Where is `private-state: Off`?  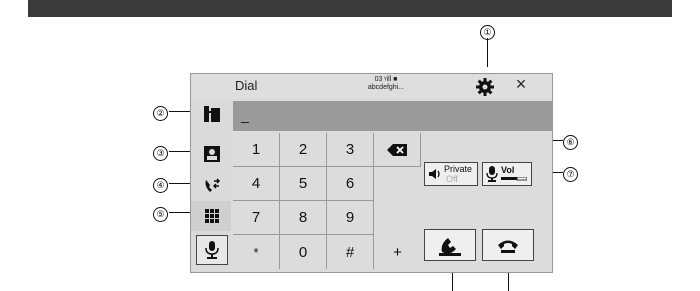
private-state: Off is located at coordinates (452, 179).